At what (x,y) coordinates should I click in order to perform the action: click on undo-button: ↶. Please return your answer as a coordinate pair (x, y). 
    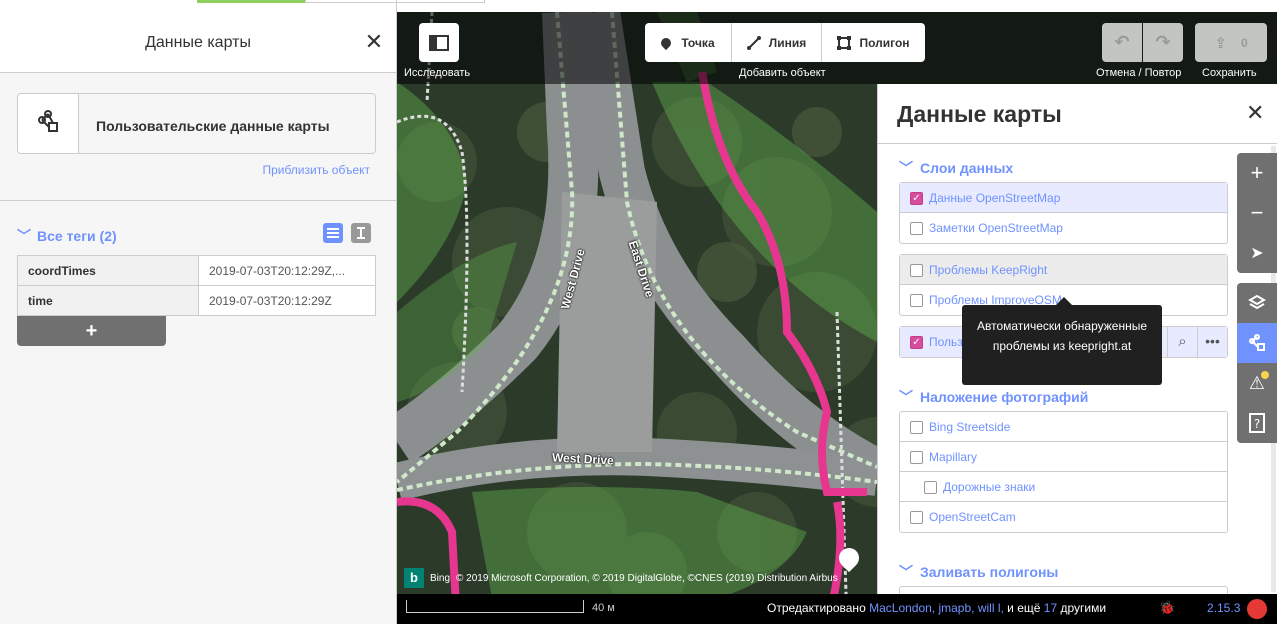
    Looking at the image, I should click on (1122, 42).